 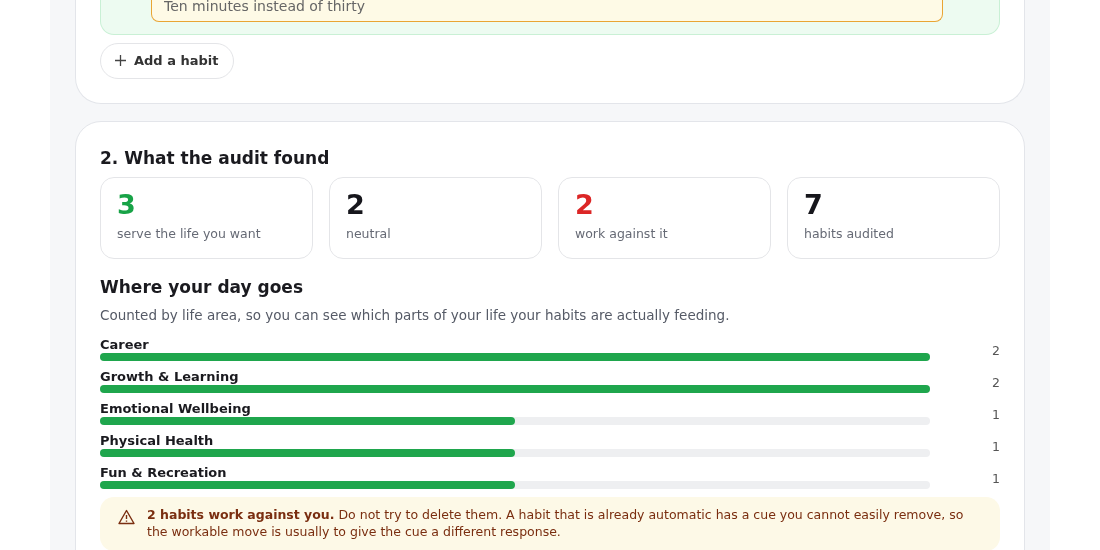 I want to click on warning-text: 2 habits work against you. Do not try to delete them. A habit that is already automatic has a cue you cannot easily remove, so the workable move is usually to give the cue a different response., so click(x=556, y=523).